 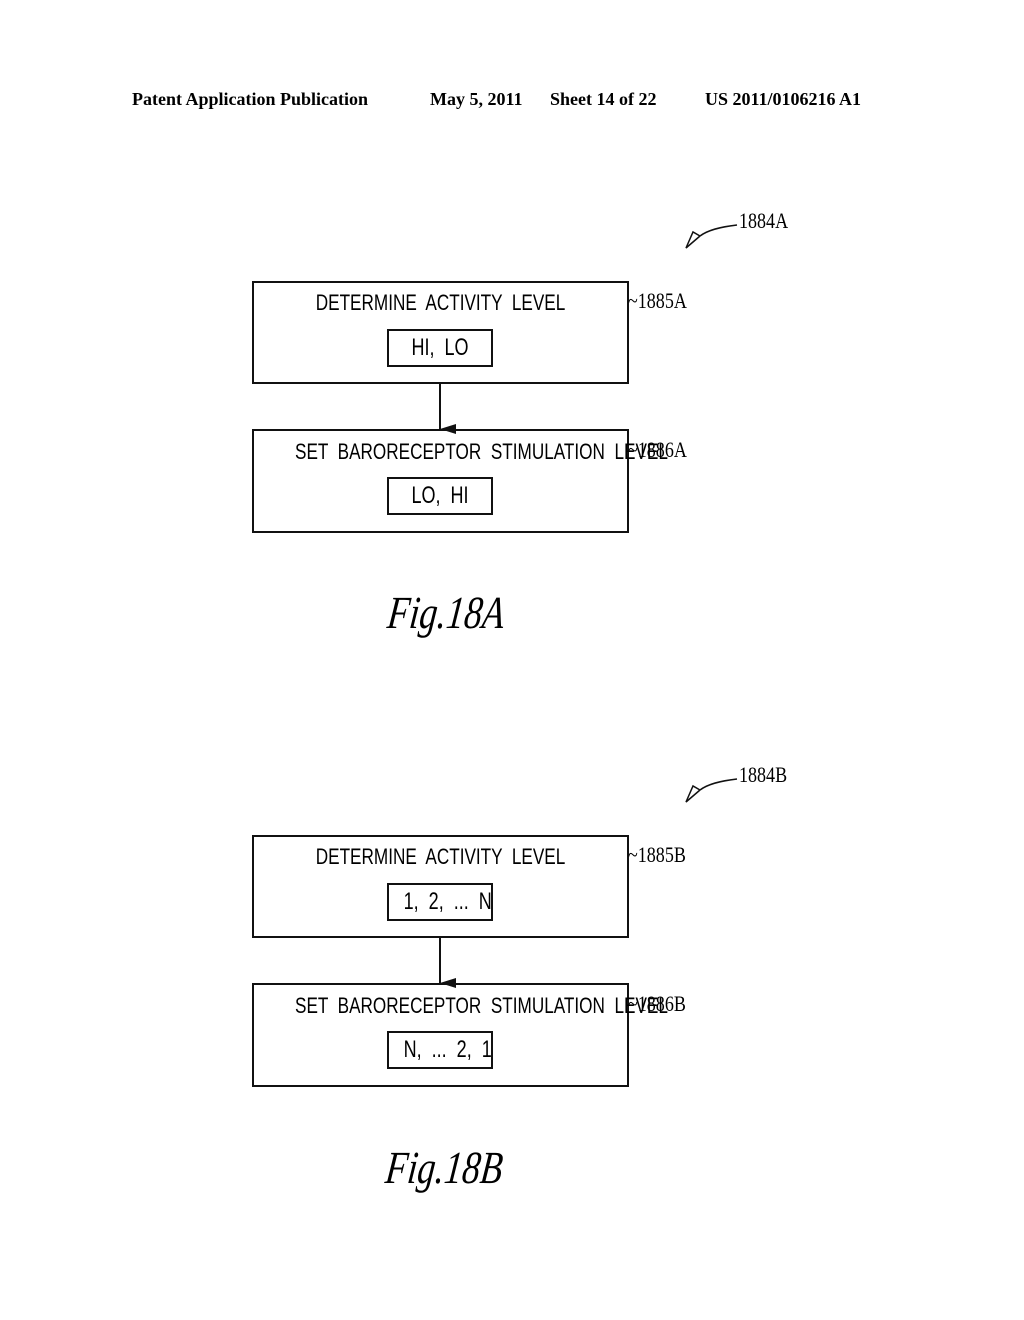 I want to click on sheet-number: Sheet 14 of 22, so click(x=603, y=99).